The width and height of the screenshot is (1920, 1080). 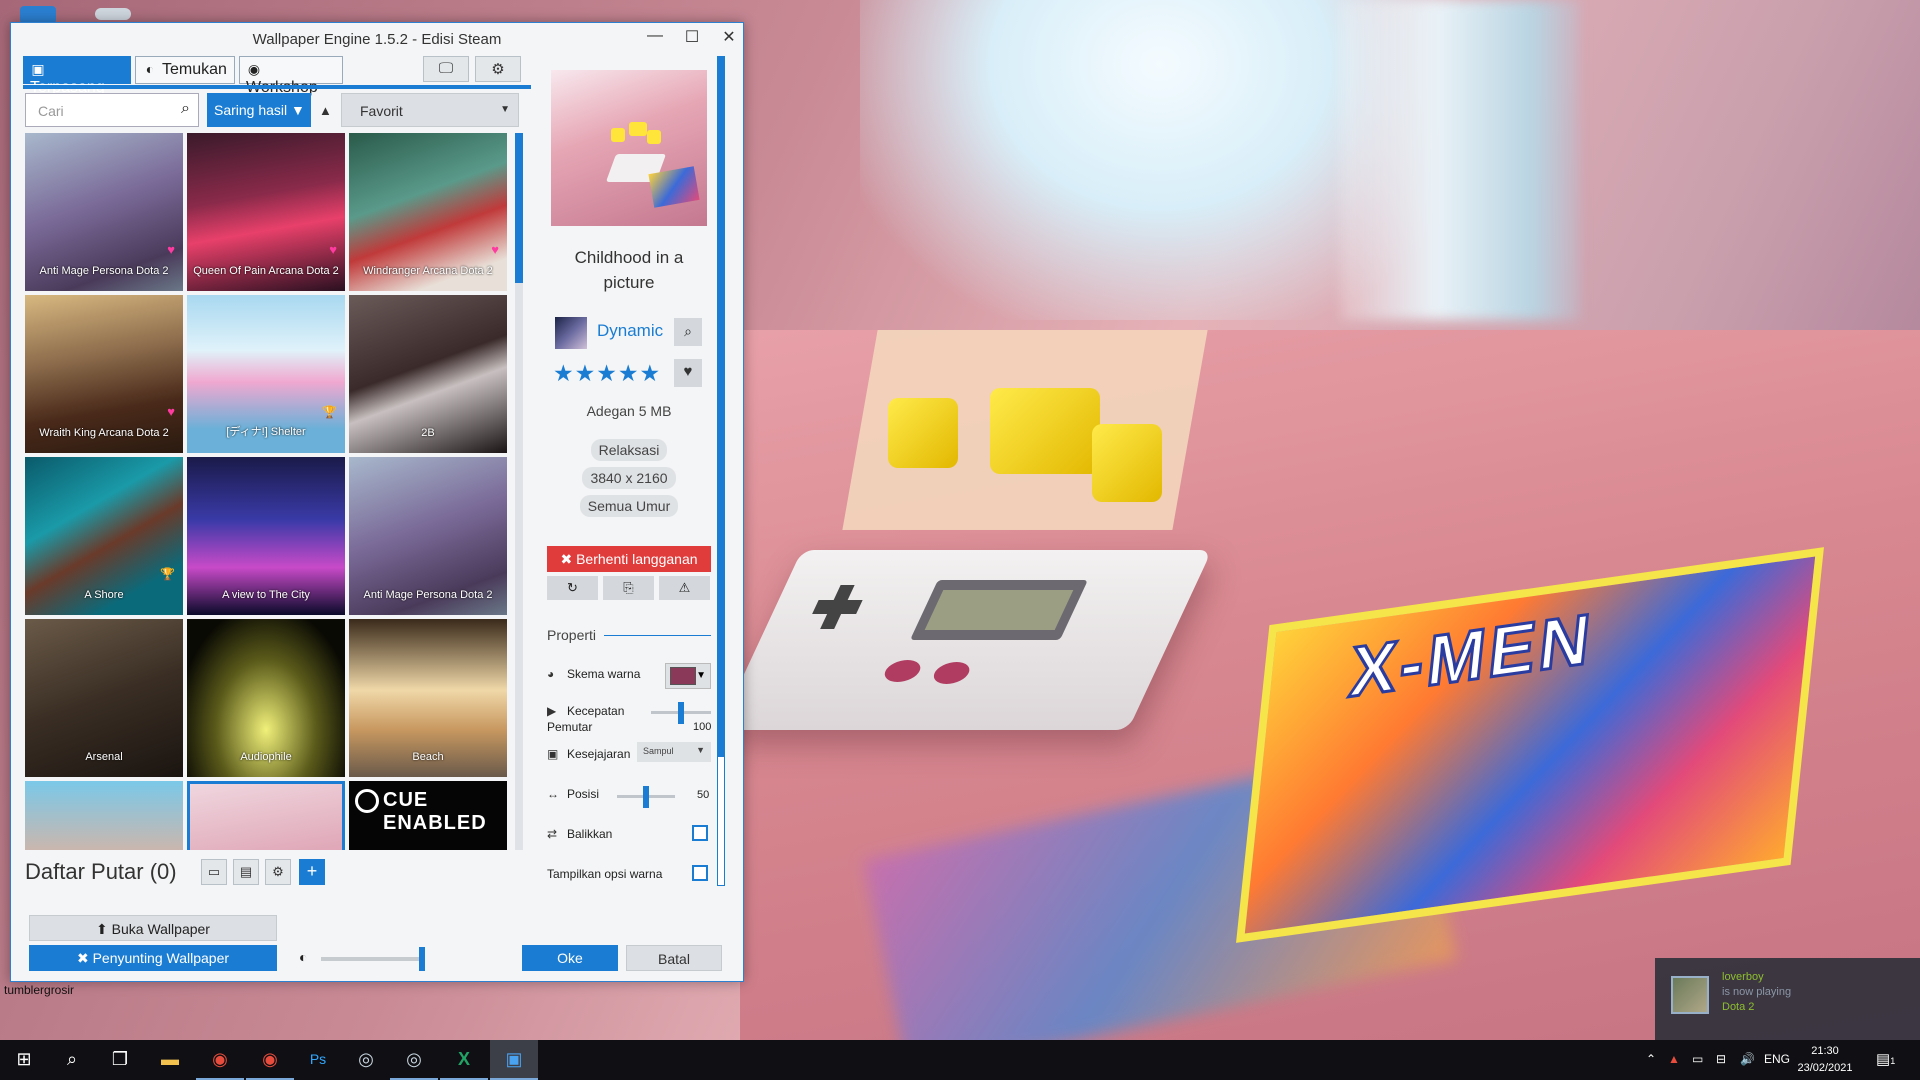 What do you see at coordinates (572, 588) in the screenshot?
I see `refresh-button: ↻` at bounding box center [572, 588].